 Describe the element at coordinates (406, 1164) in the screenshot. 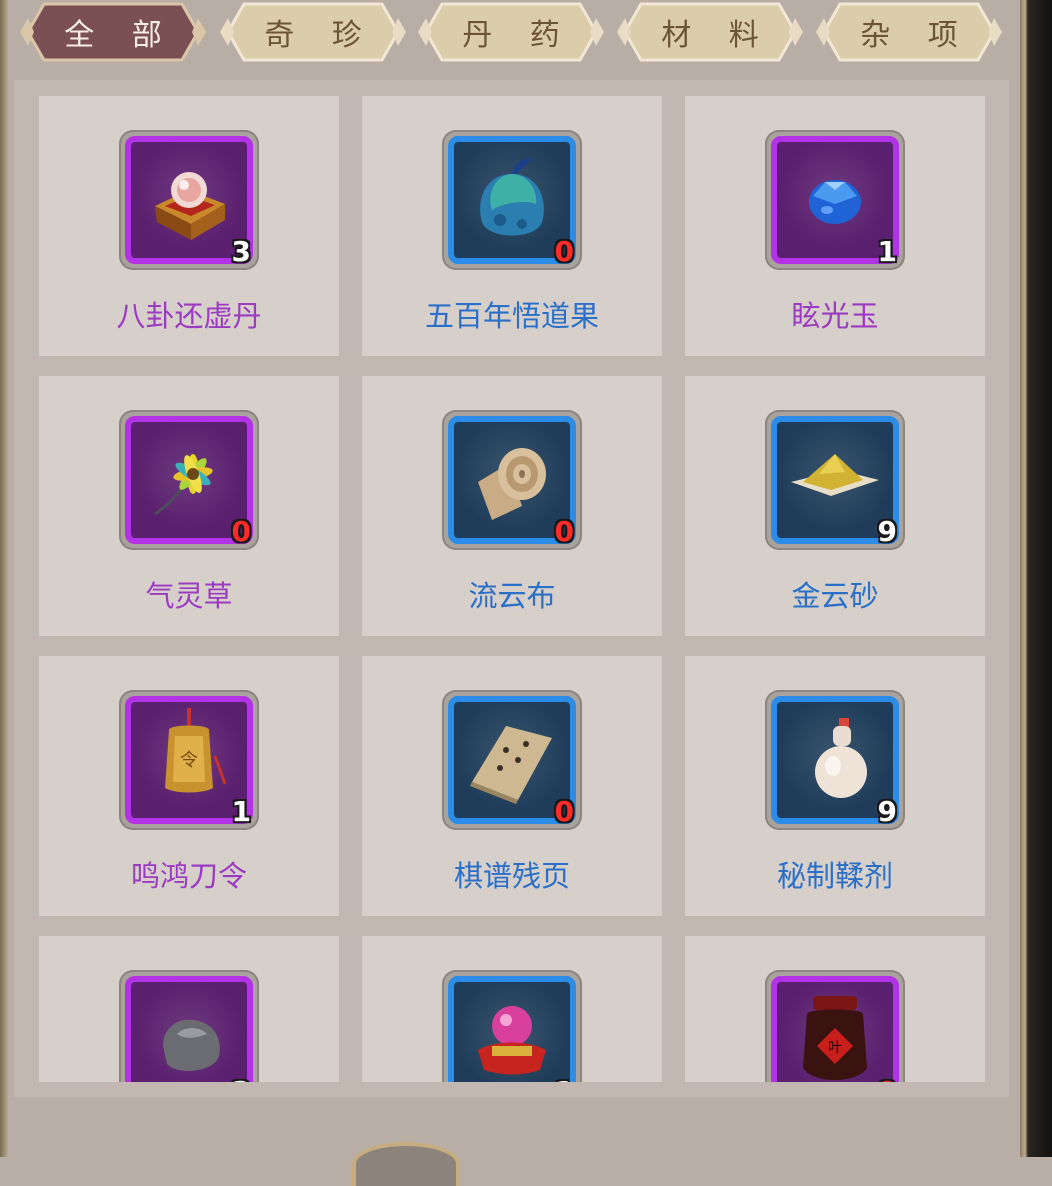

I see `bottom-round-button` at that location.